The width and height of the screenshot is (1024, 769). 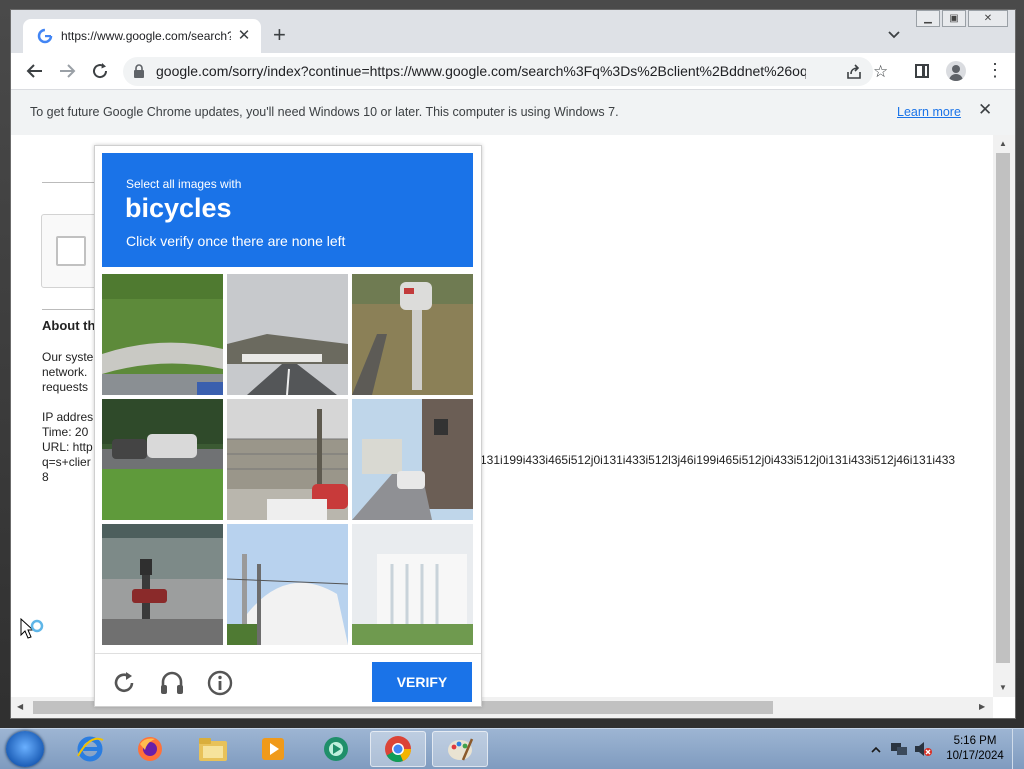 What do you see at coordinates (894, 34) in the screenshot?
I see `tab-search-chevron-icon` at bounding box center [894, 34].